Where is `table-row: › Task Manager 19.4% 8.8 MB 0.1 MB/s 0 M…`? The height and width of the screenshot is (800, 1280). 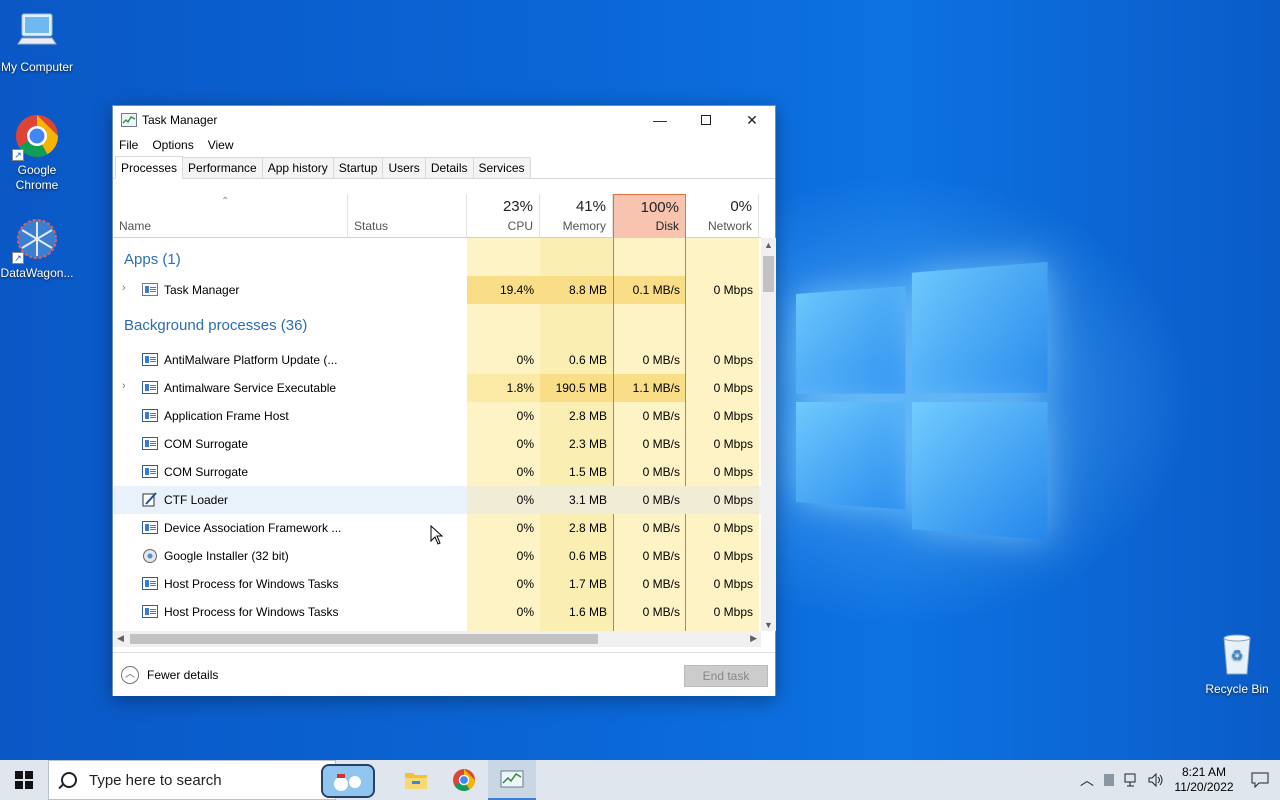
table-row: › Task Manager 19.4% 8.8 MB 0.1 MB/s 0 M… is located at coordinates (437, 290).